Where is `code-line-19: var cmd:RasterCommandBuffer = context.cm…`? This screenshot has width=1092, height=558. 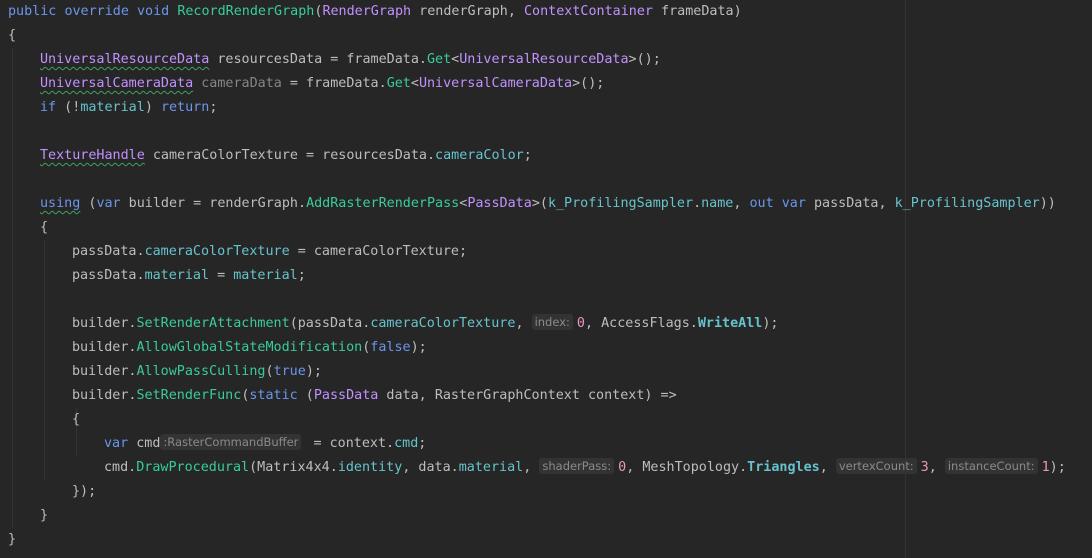 code-line-19: var cmd:RasterCommandBuffer = context.cm… is located at coordinates (265, 444).